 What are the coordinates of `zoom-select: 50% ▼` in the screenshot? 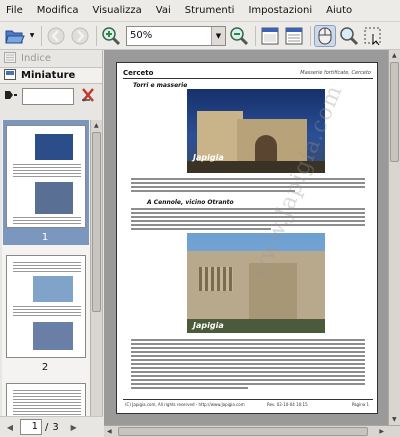 It's located at (176, 35).